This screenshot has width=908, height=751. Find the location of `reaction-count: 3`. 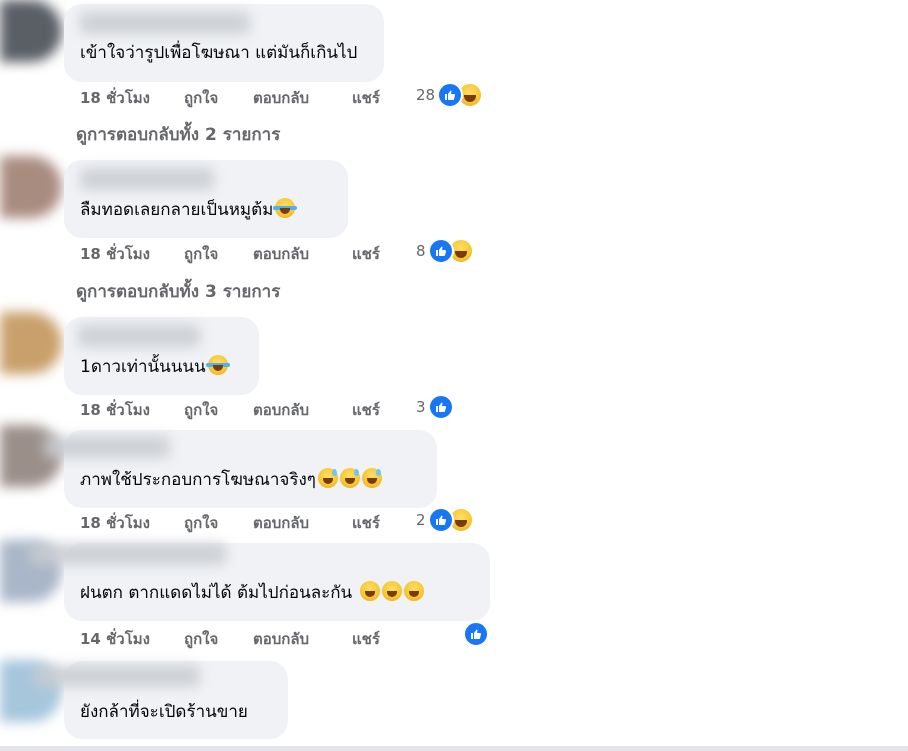

reaction-count: 3 is located at coordinates (421, 407).